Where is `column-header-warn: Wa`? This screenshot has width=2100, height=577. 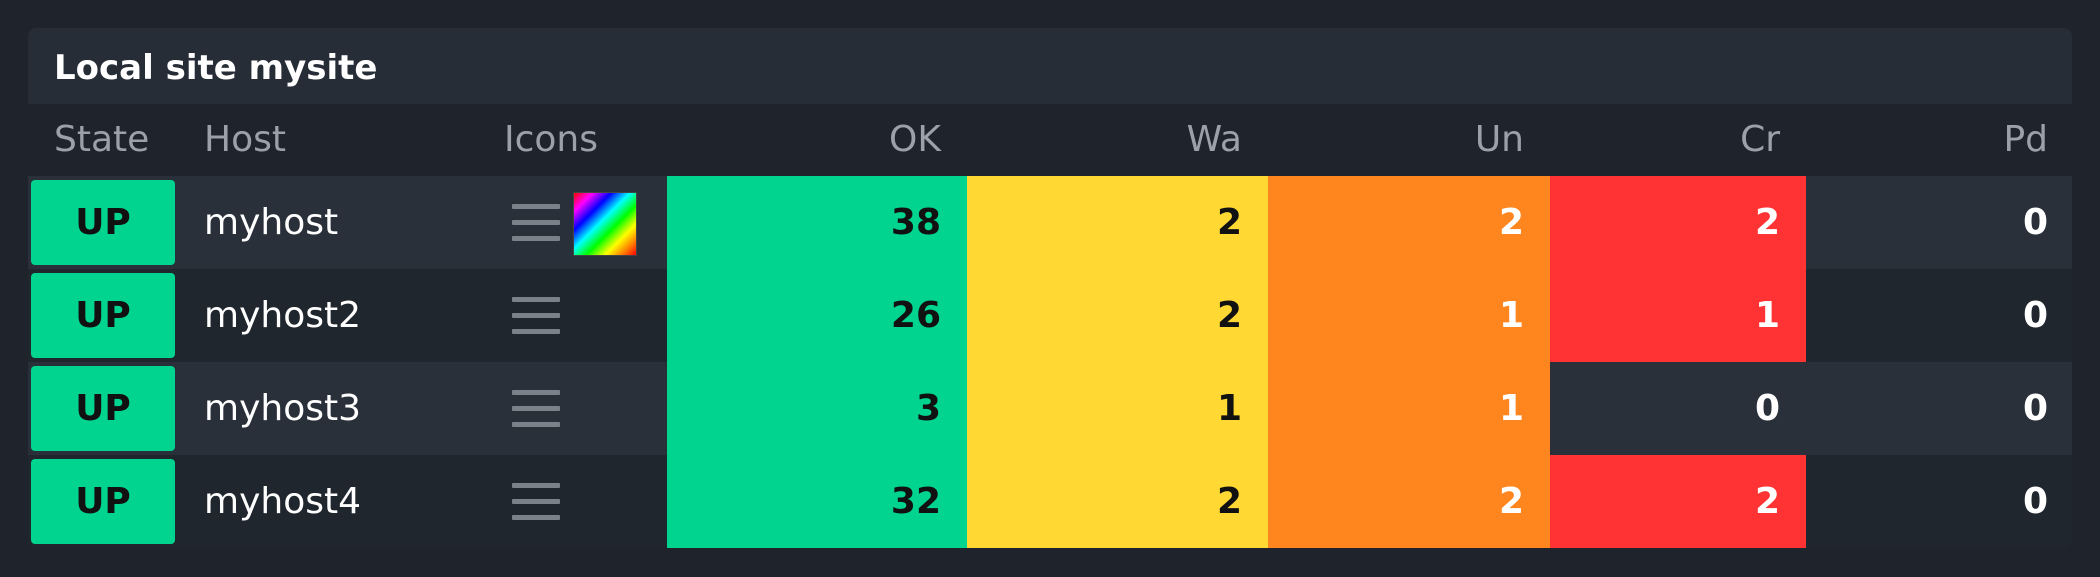 column-header-warn: Wa is located at coordinates (1104, 140).